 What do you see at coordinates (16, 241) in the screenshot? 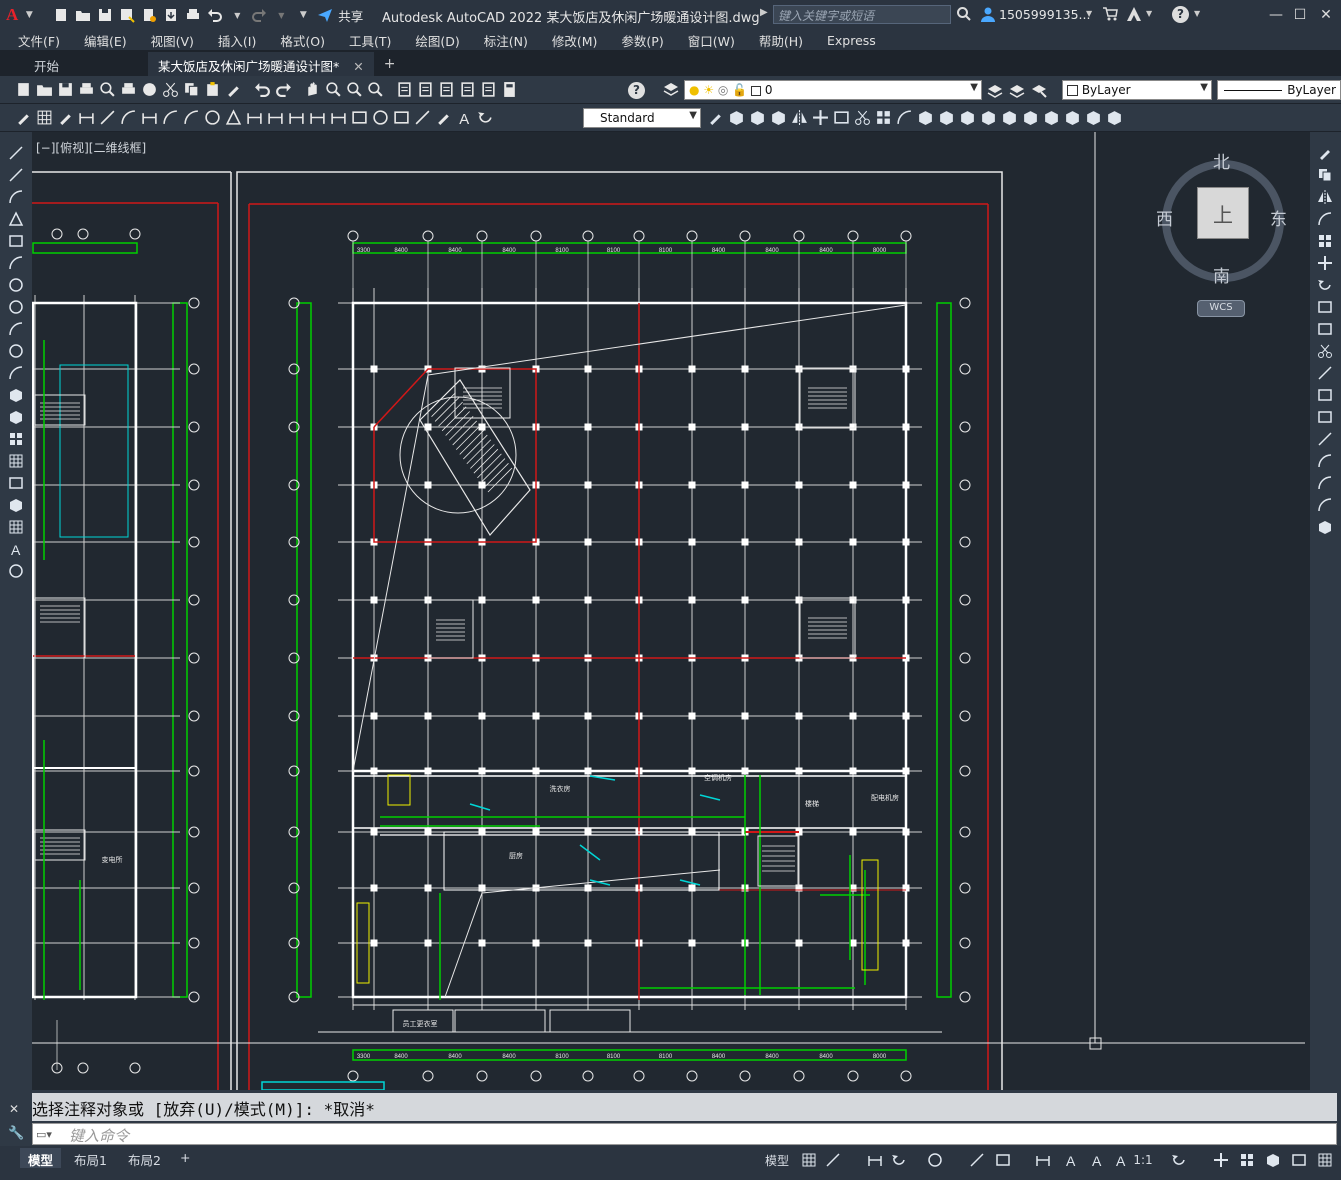
I see `rectangle-icon` at bounding box center [16, 241].